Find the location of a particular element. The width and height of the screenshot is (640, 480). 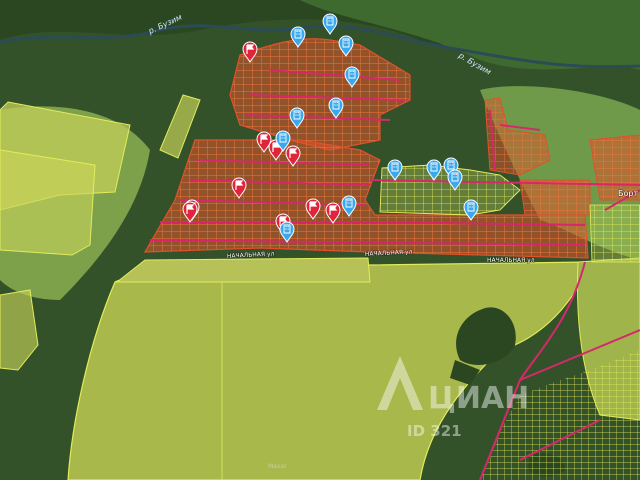

street-label-3: НАЧАЛЬНАЯ ул is located at coordinates (511, 260).